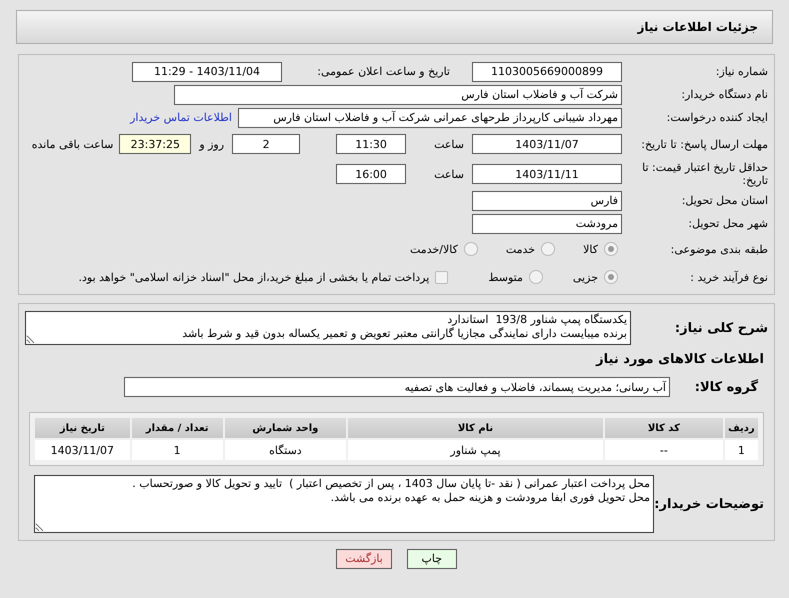  I want to click on radio-label: متوسط, so click(505, 277).